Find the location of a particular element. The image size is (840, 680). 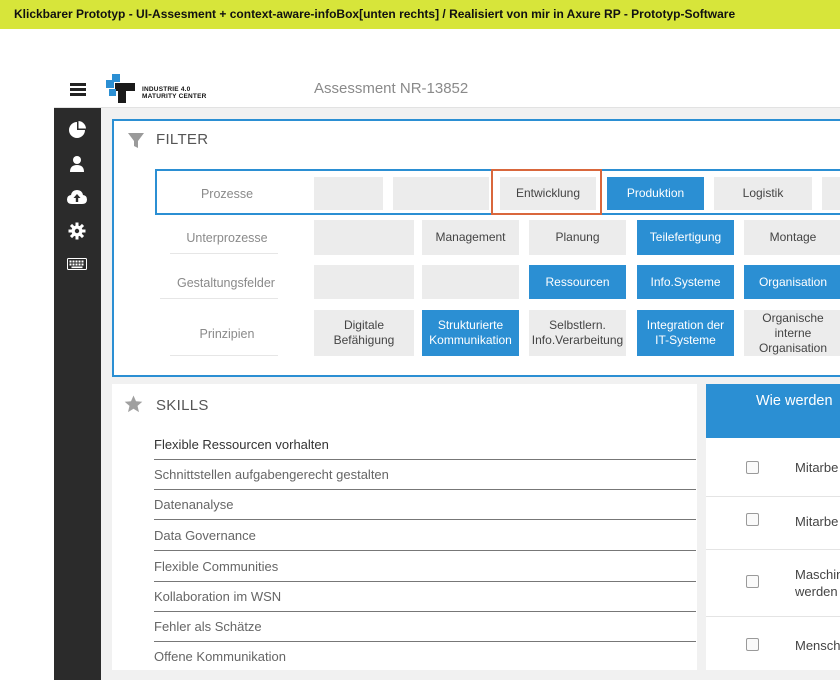

info-item: Maschin werden is located at coordinates (773, 583).